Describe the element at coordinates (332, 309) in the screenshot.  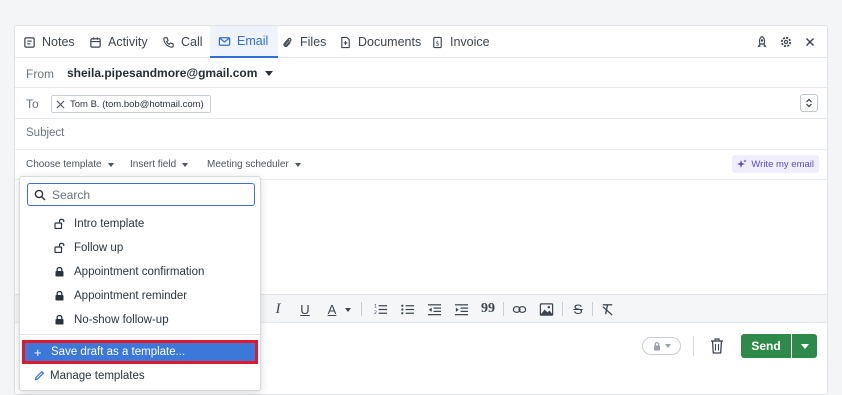
I see `text-color-icon: A` at that location.